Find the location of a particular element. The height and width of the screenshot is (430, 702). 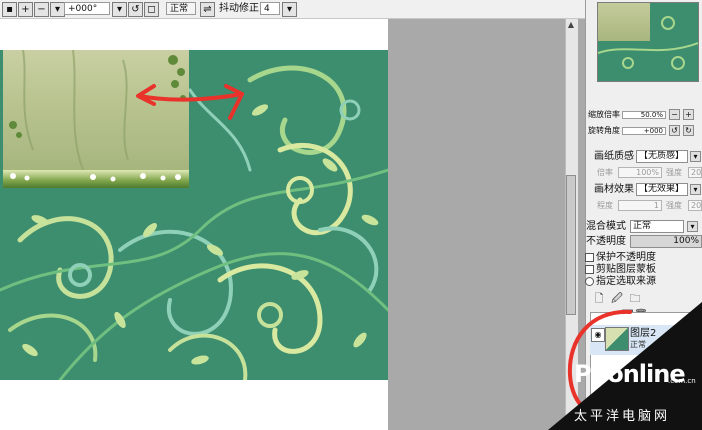

effect-strength-field: 20 is located at coordinates (695, 205).